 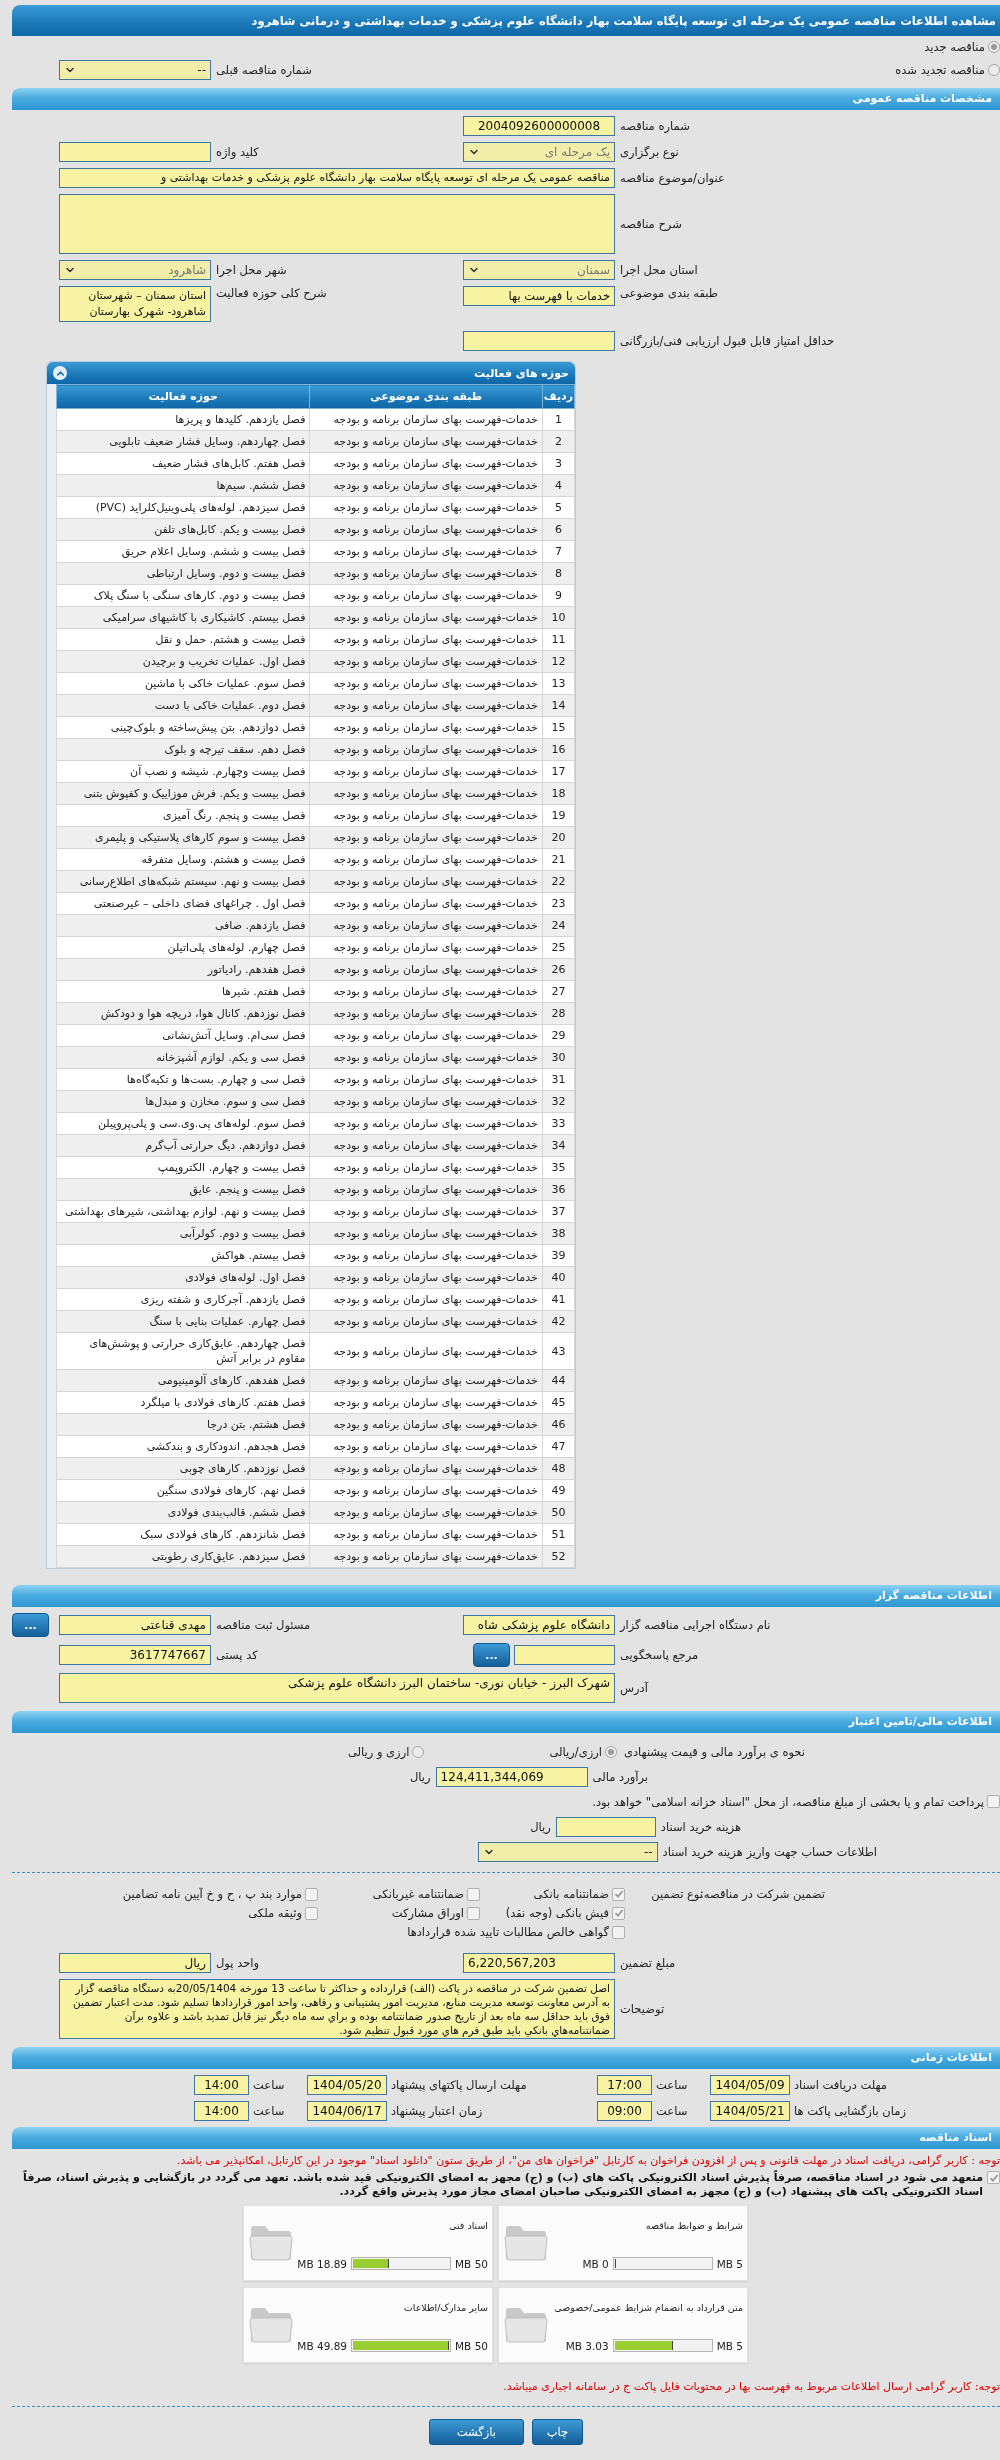 What do you see at coordinates (337, 2009) in the screenshot?
I see `text-area: اصل تضمین شرکت در مناقصه در پاکت (الف) قرارداده و حداکثر تا ساعت 13 مورخه 20/05/1404به دستگاه مناقصه گزار به آدرس معاونت توسعه مدیریت منابع، مدیریت امور پشتیبانی و رفاهی، واحد امور قراردادها تسلیم شود. مدت اعتبار تضمین فوق باید حداقل سه ماه بعد از تاریخ صدور ضمانتنامه بوده و براي سه ماه ديگر نيز قابل تمدید باشد و علاوه برآن ضمانتنامه‌هاي بانکي بايد طبق فرم هاي مورد قبول تنظيم شود.` at bounding box center [337, 2009].